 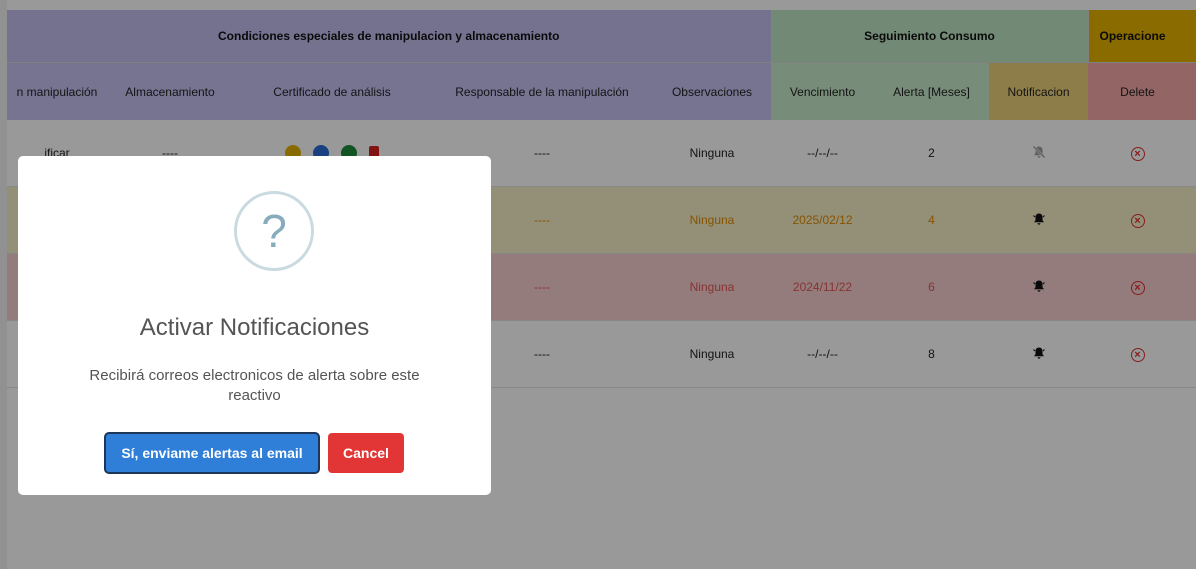 I want to click on cancel-button: Cancel, so click(x=366, y=453).